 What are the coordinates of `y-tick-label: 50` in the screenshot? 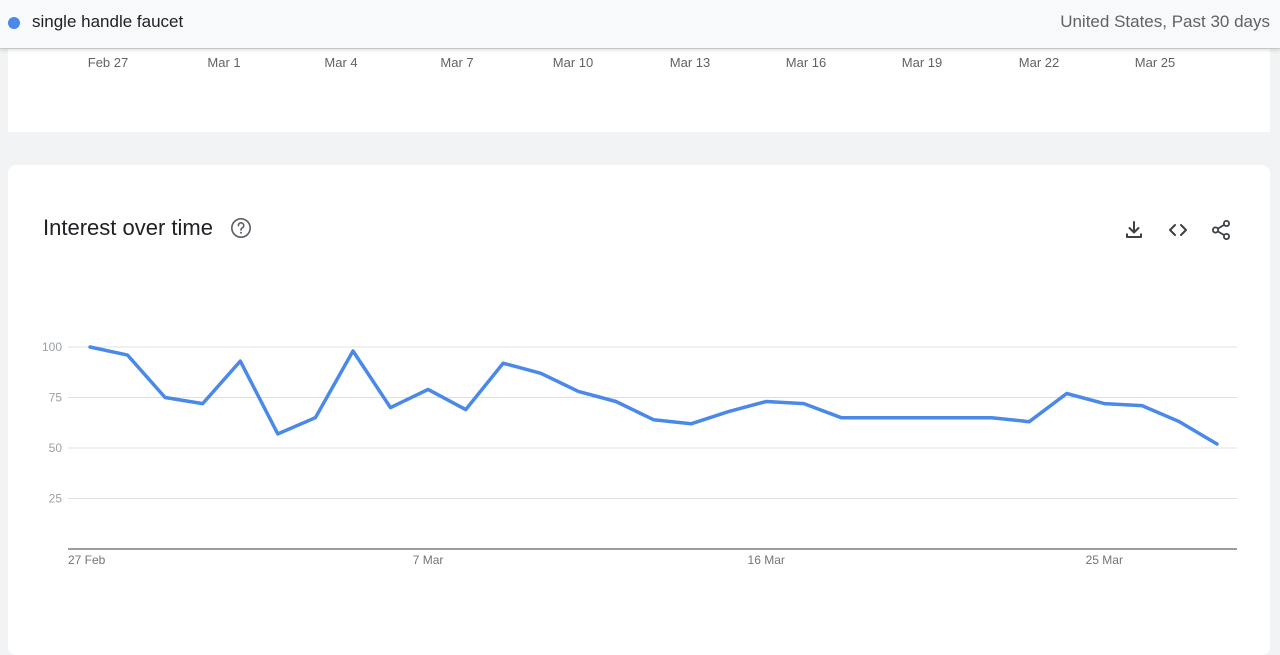 It's located at (56, 448).